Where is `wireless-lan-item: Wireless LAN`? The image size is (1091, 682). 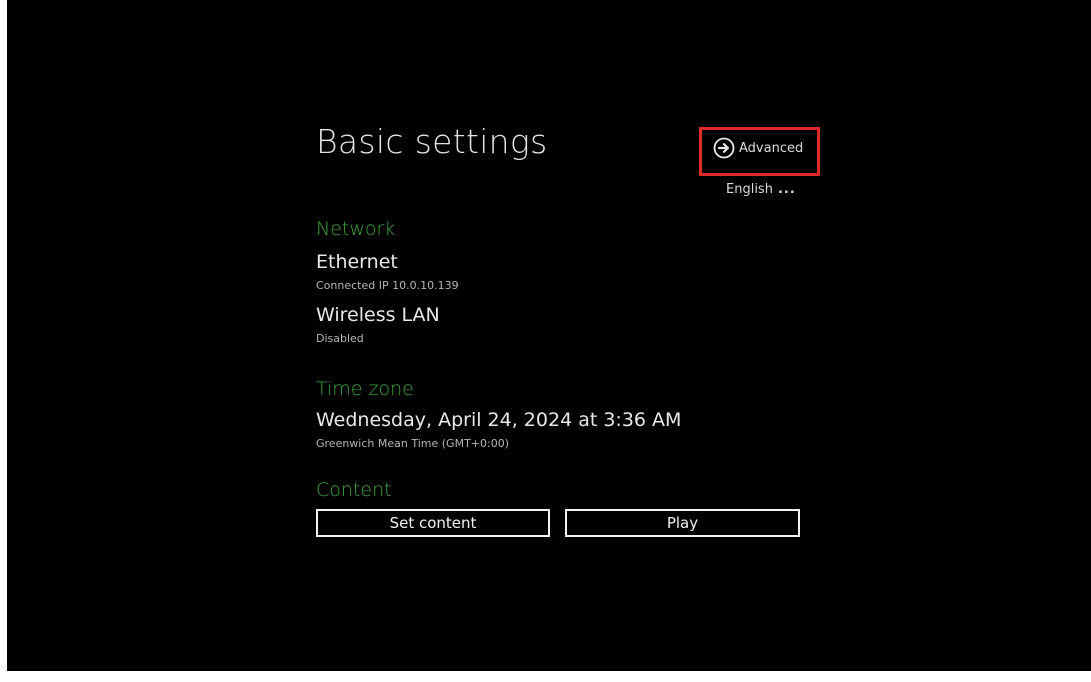 wireless-lan-item: Wireless LAN is located at coordinates (378, 315).